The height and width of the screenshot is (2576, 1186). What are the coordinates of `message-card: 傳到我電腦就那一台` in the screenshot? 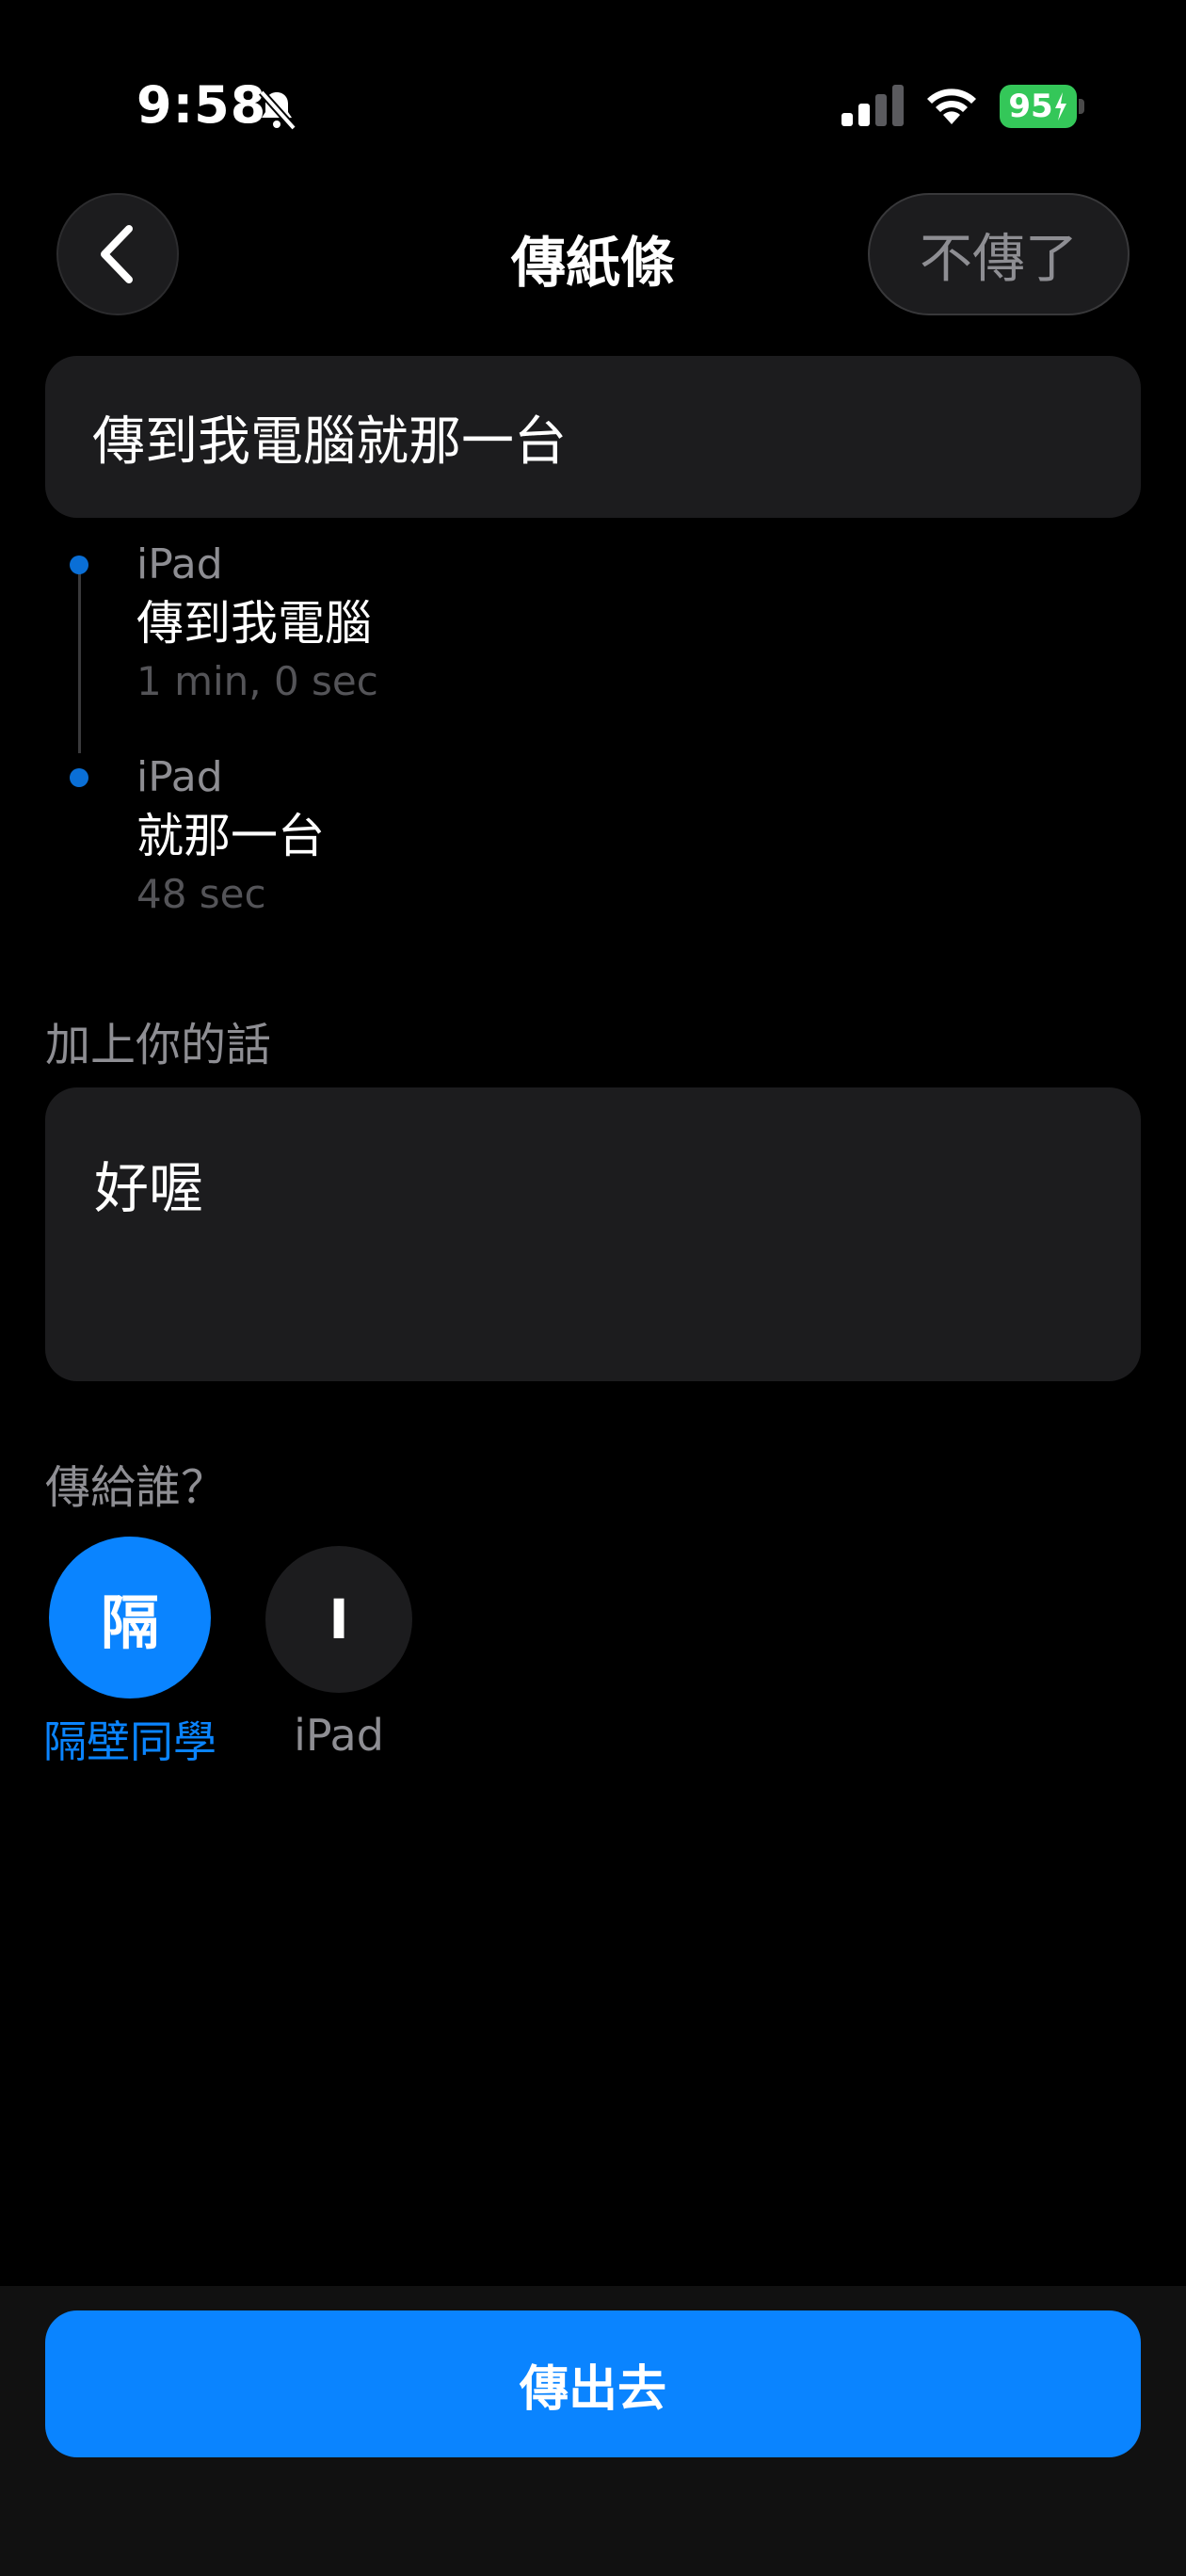 It's located at (593, 437).